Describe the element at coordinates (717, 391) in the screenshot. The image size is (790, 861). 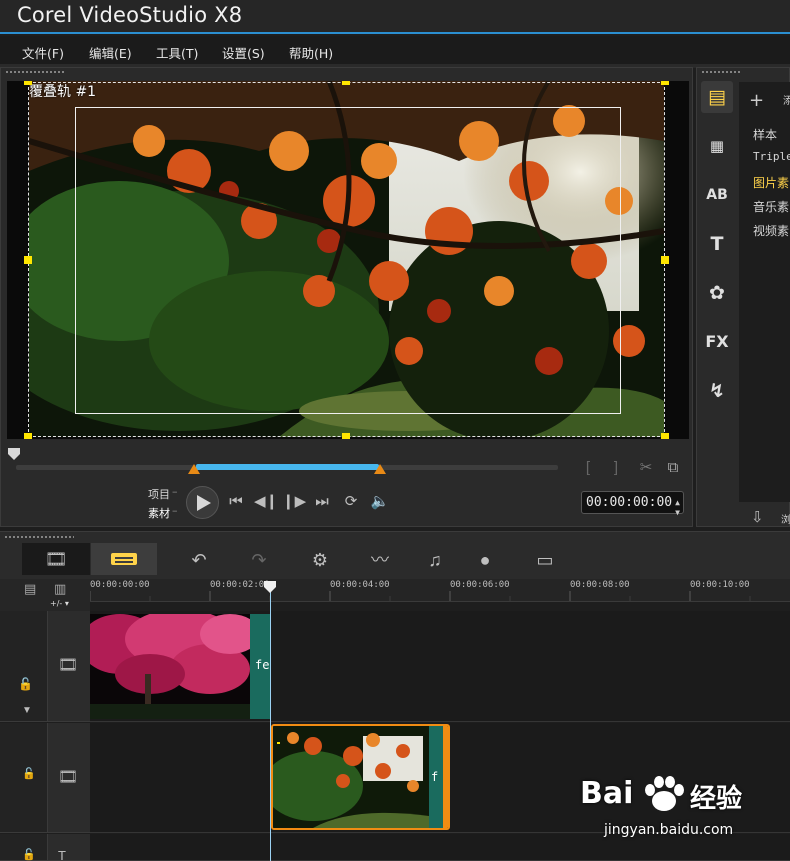
I see `path-icon: ↯` at that location.